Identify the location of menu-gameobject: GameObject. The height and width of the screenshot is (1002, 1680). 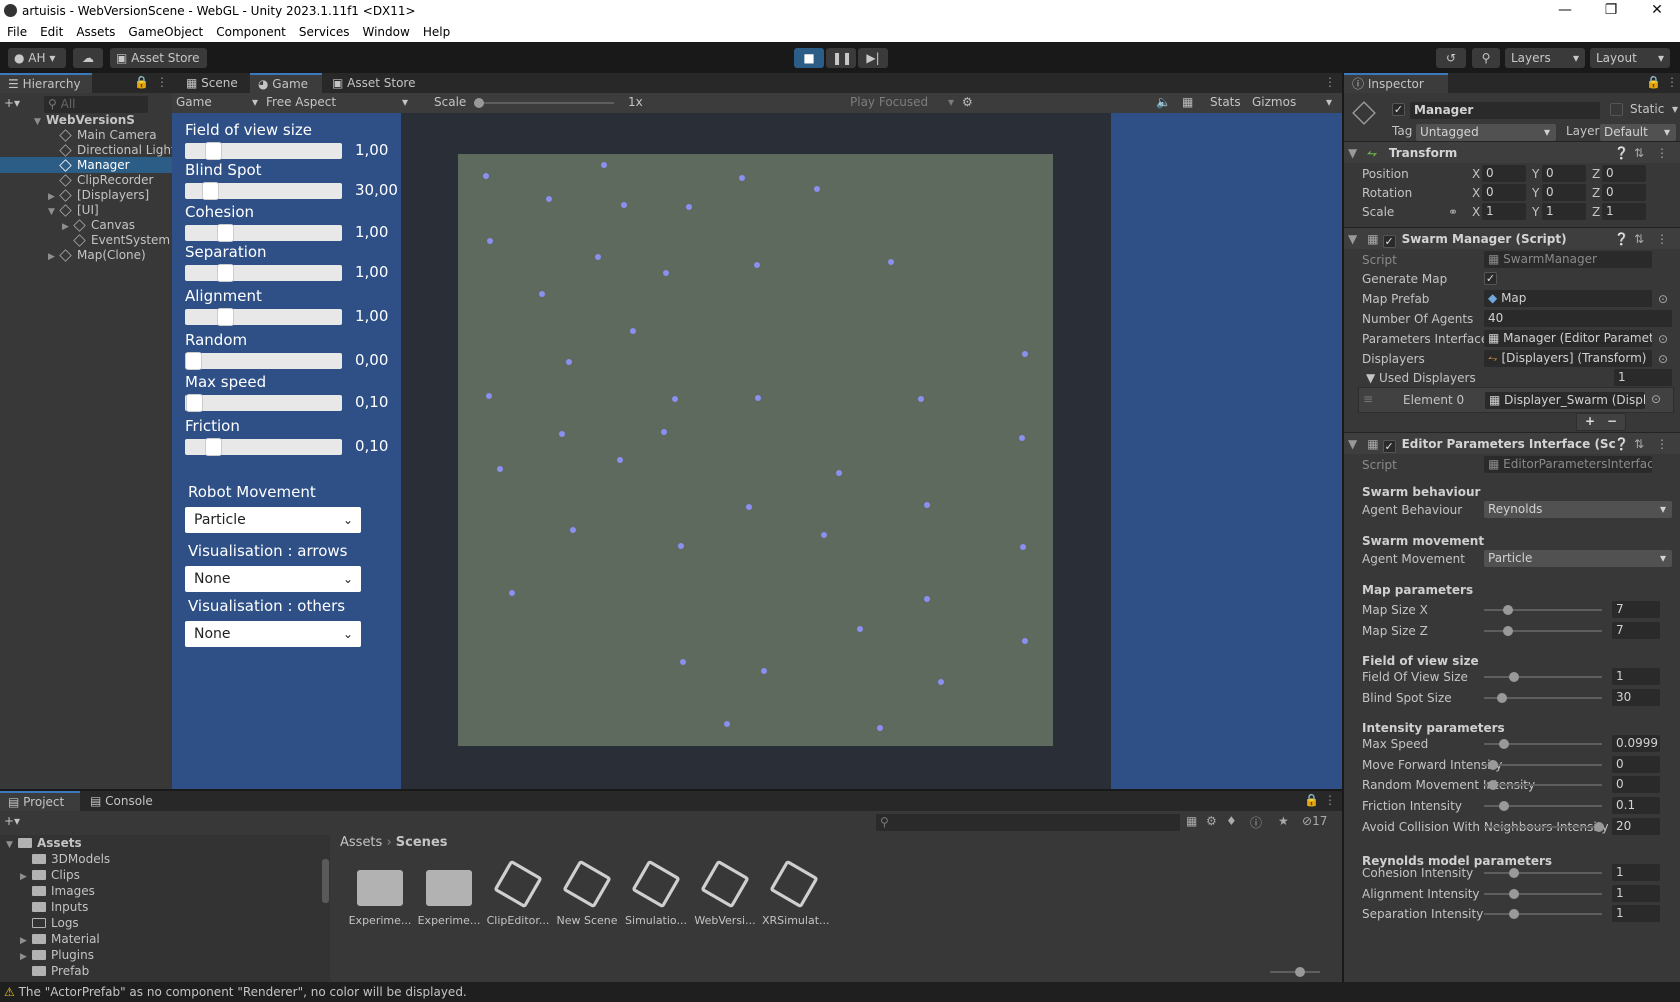
(165, 30).